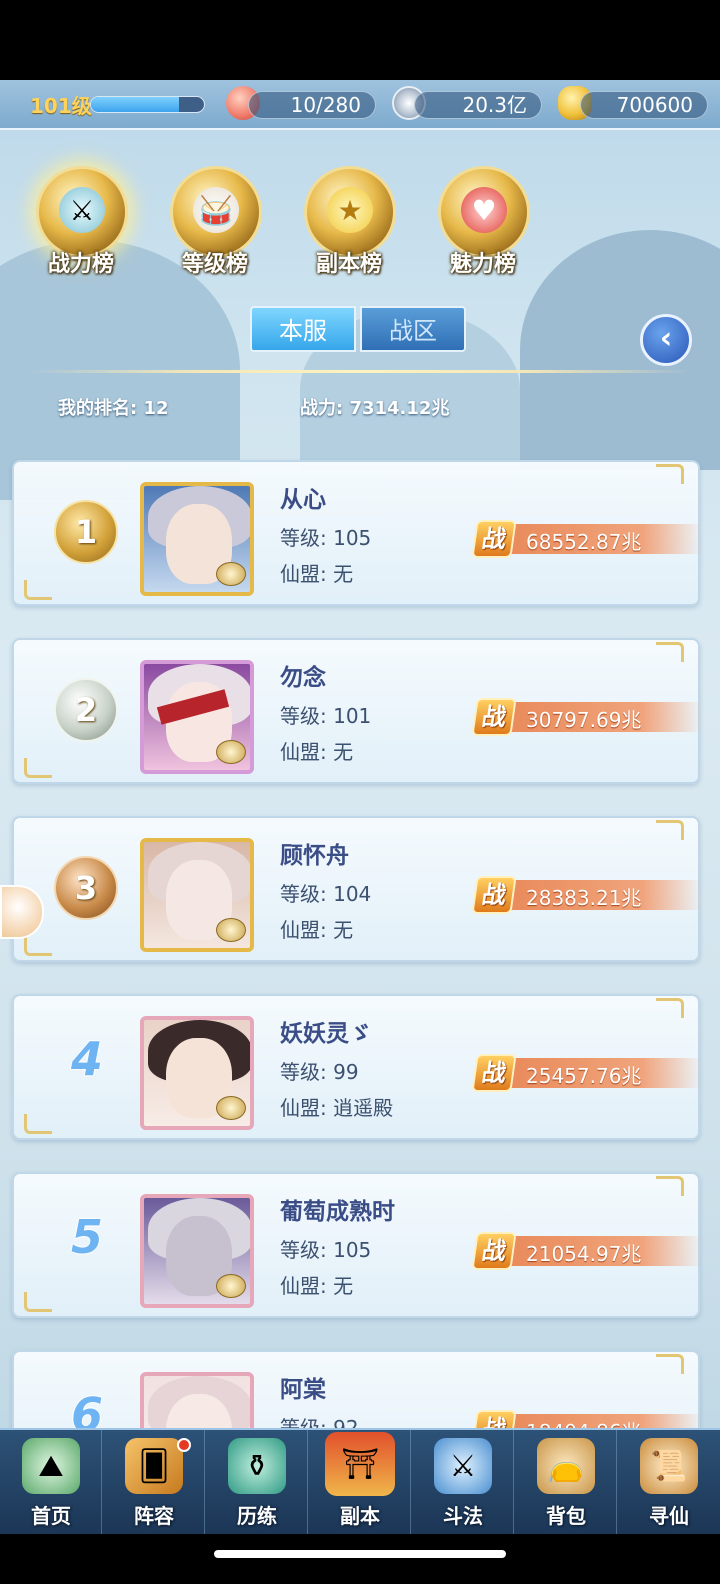 This screenshot has width=720, height=1584. What do you see at coordinates (82, 212) in the screenshot?
I see `sword-emblem-icon: ⚔` at bounding box center [82, 212].